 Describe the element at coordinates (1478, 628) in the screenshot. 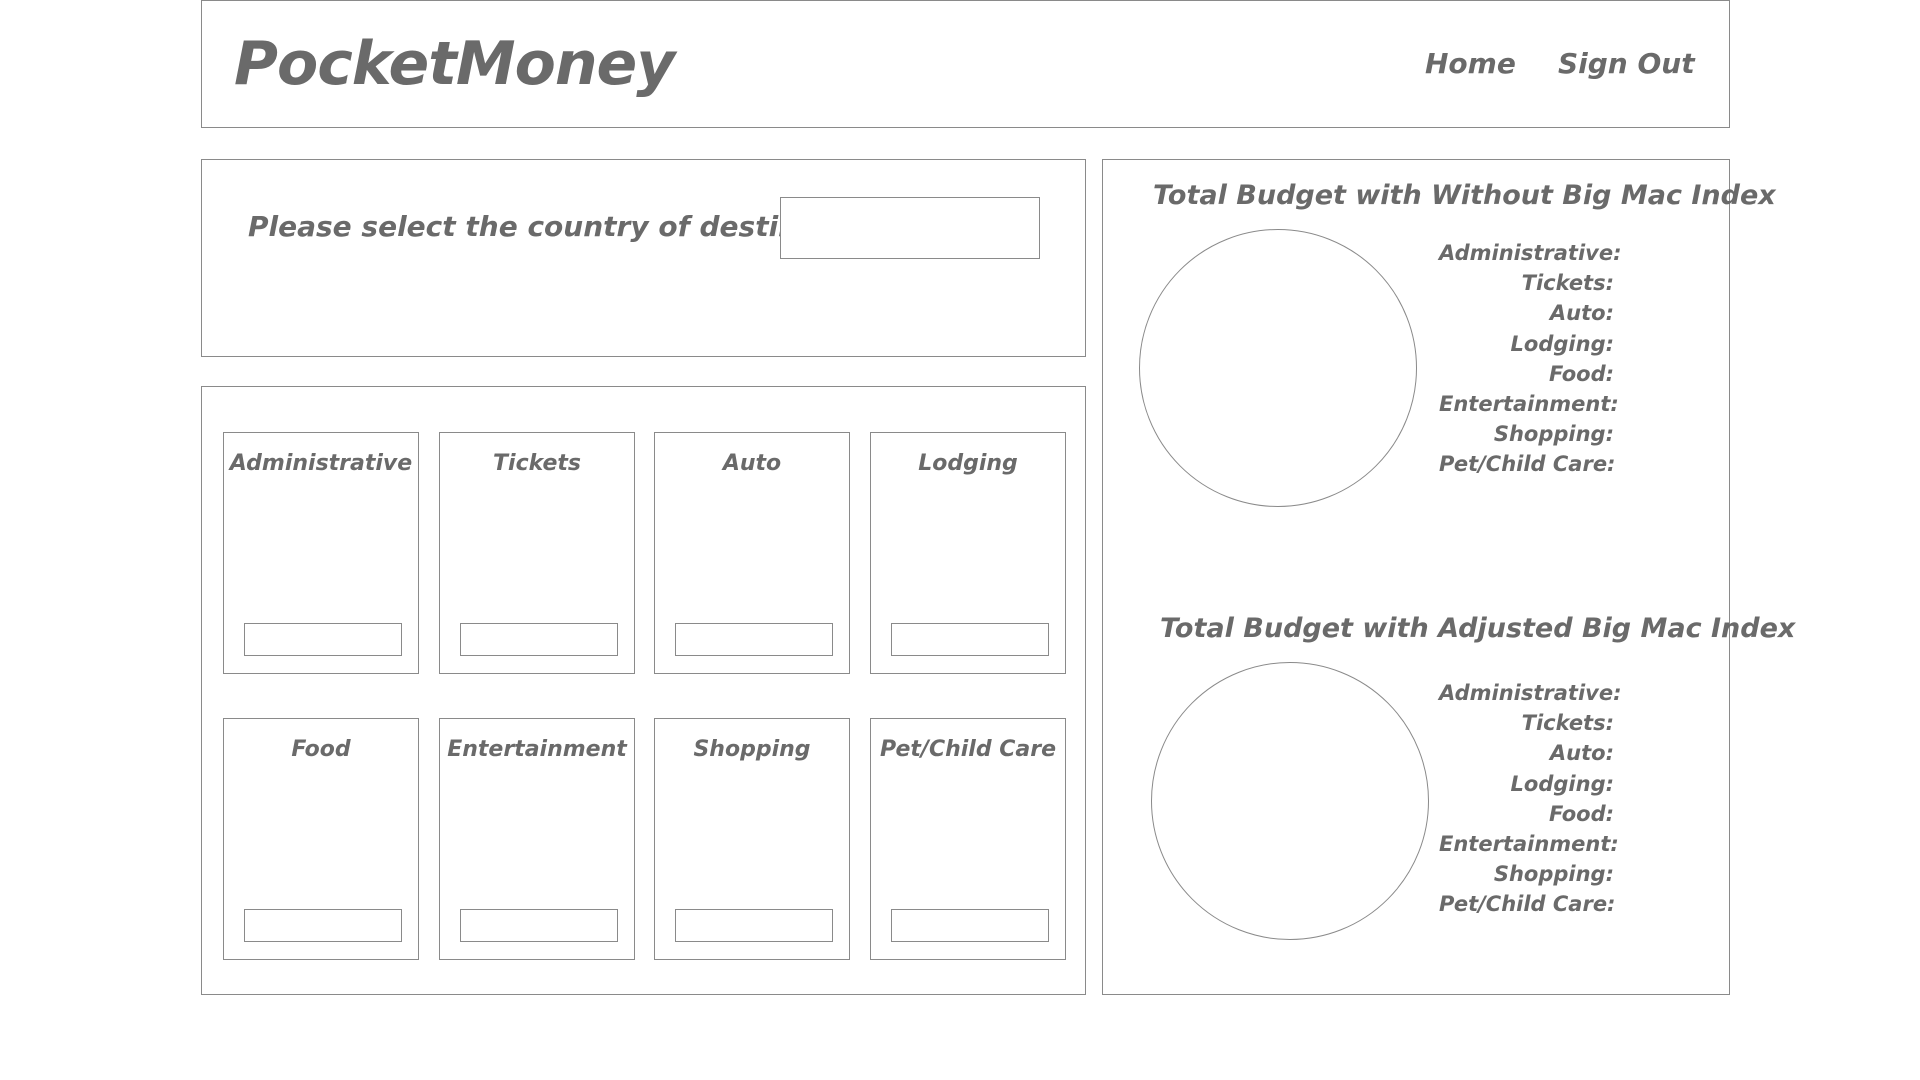

I see `budget-adjusted-title: Total Budget with Adjusted Big Mac Index` at that location.